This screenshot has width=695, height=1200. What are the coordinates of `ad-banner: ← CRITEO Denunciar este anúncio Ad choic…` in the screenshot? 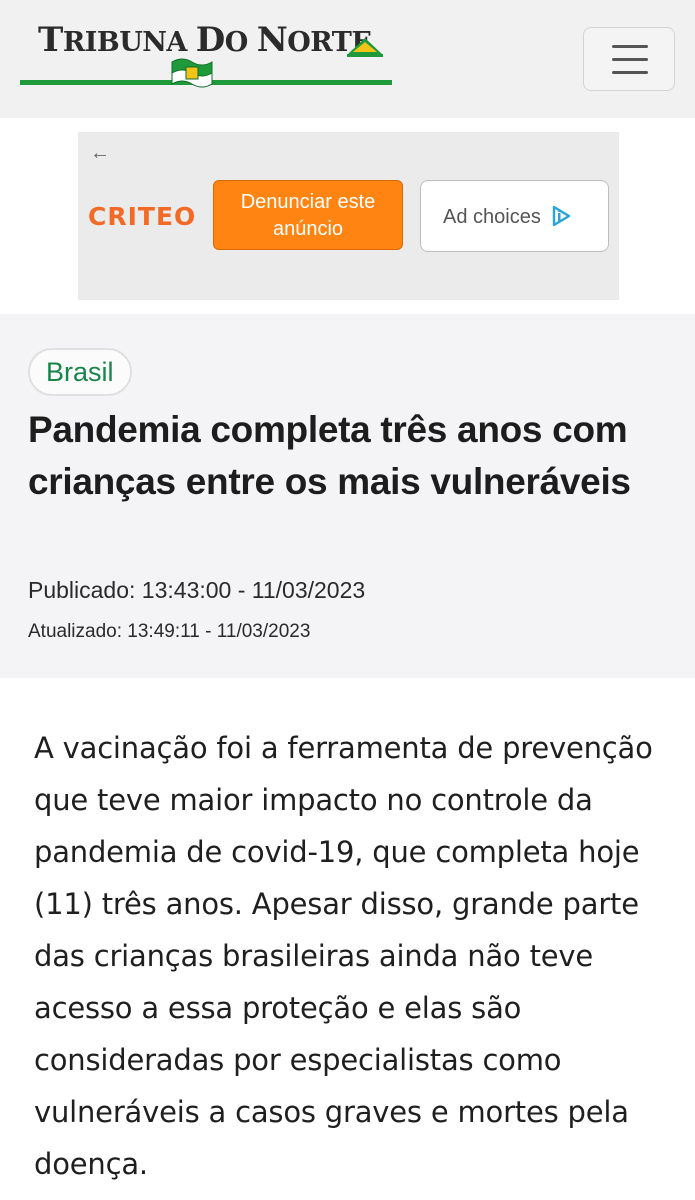 It's located at (348, 216).